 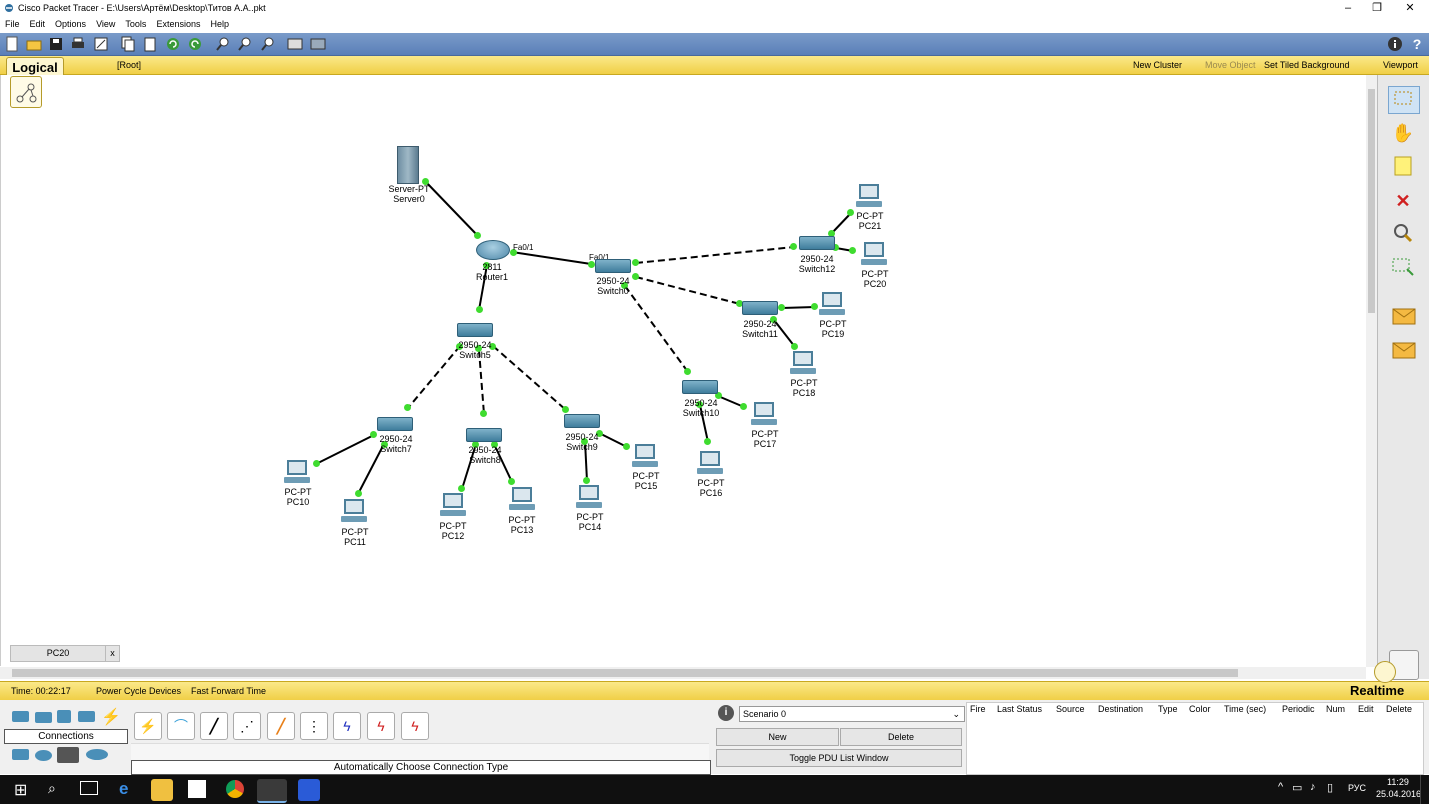 I want to click on routers-category-icon, so click(x=20, y=716).